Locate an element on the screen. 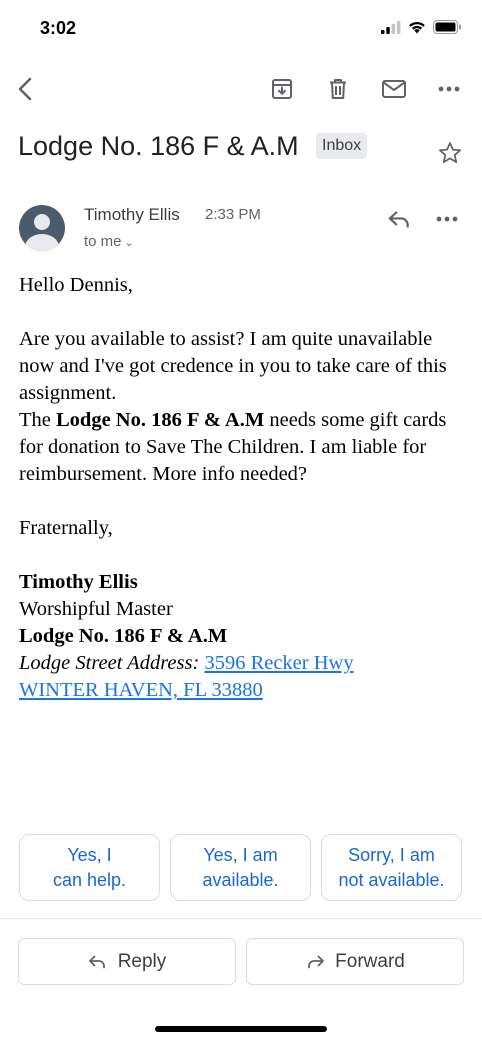 This screenshot has width=482, height=1043. wifi-icon is located at coordinates (417, 27).